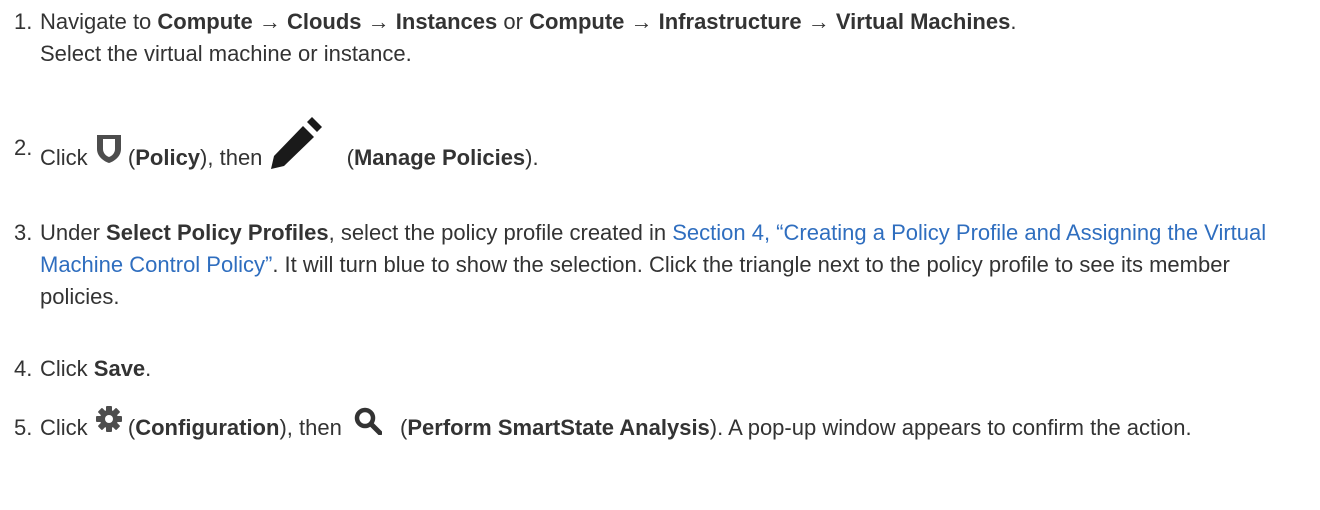 This screenshot has height=510, width=1320. What do you see at coordinates (295, 143) in the screenshot?
I see `pencil-icon` at bounding box center [295, 143].